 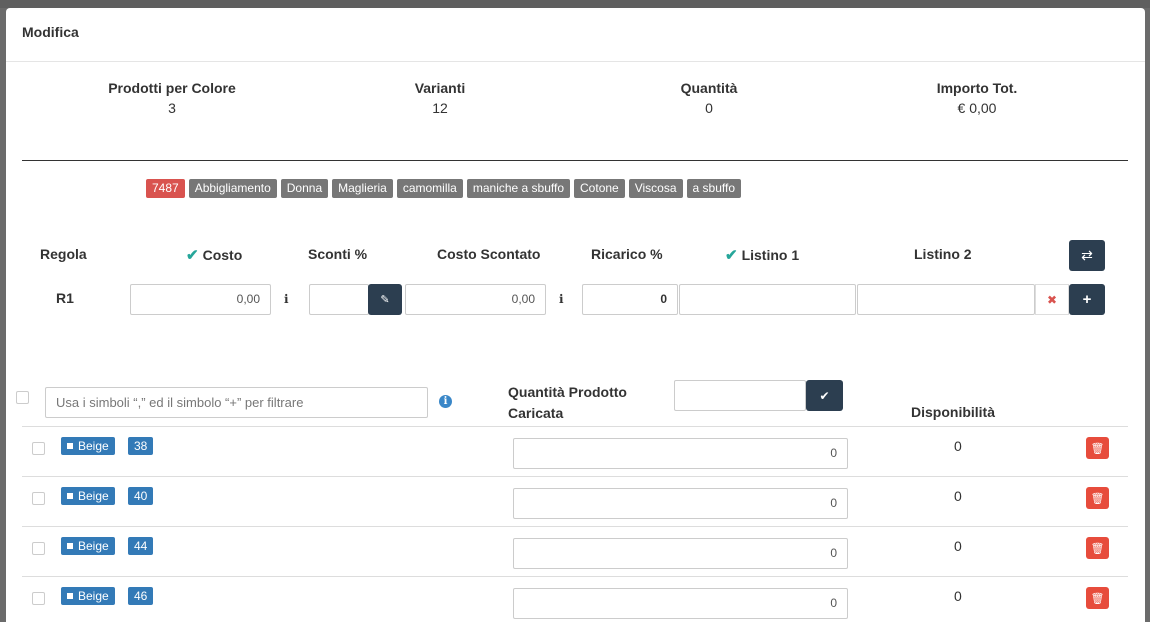 What do you see at coordinates (165, 188) in the screenshot?
I see `tag-id: 7487` at bounding box center [165, 188].